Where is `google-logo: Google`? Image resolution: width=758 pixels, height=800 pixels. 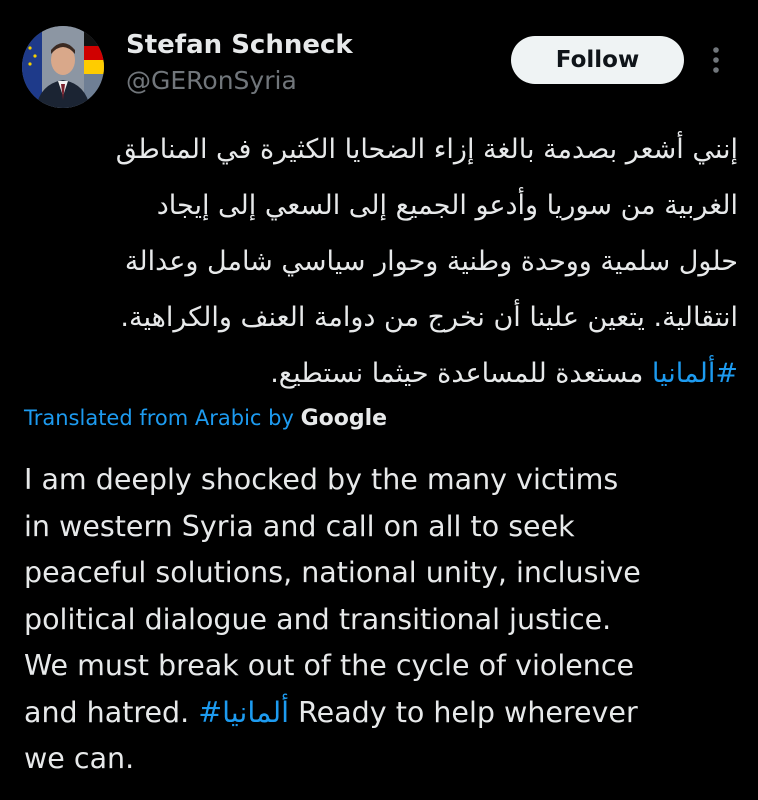
google-logo: Google is located at coordinates (344, 418).